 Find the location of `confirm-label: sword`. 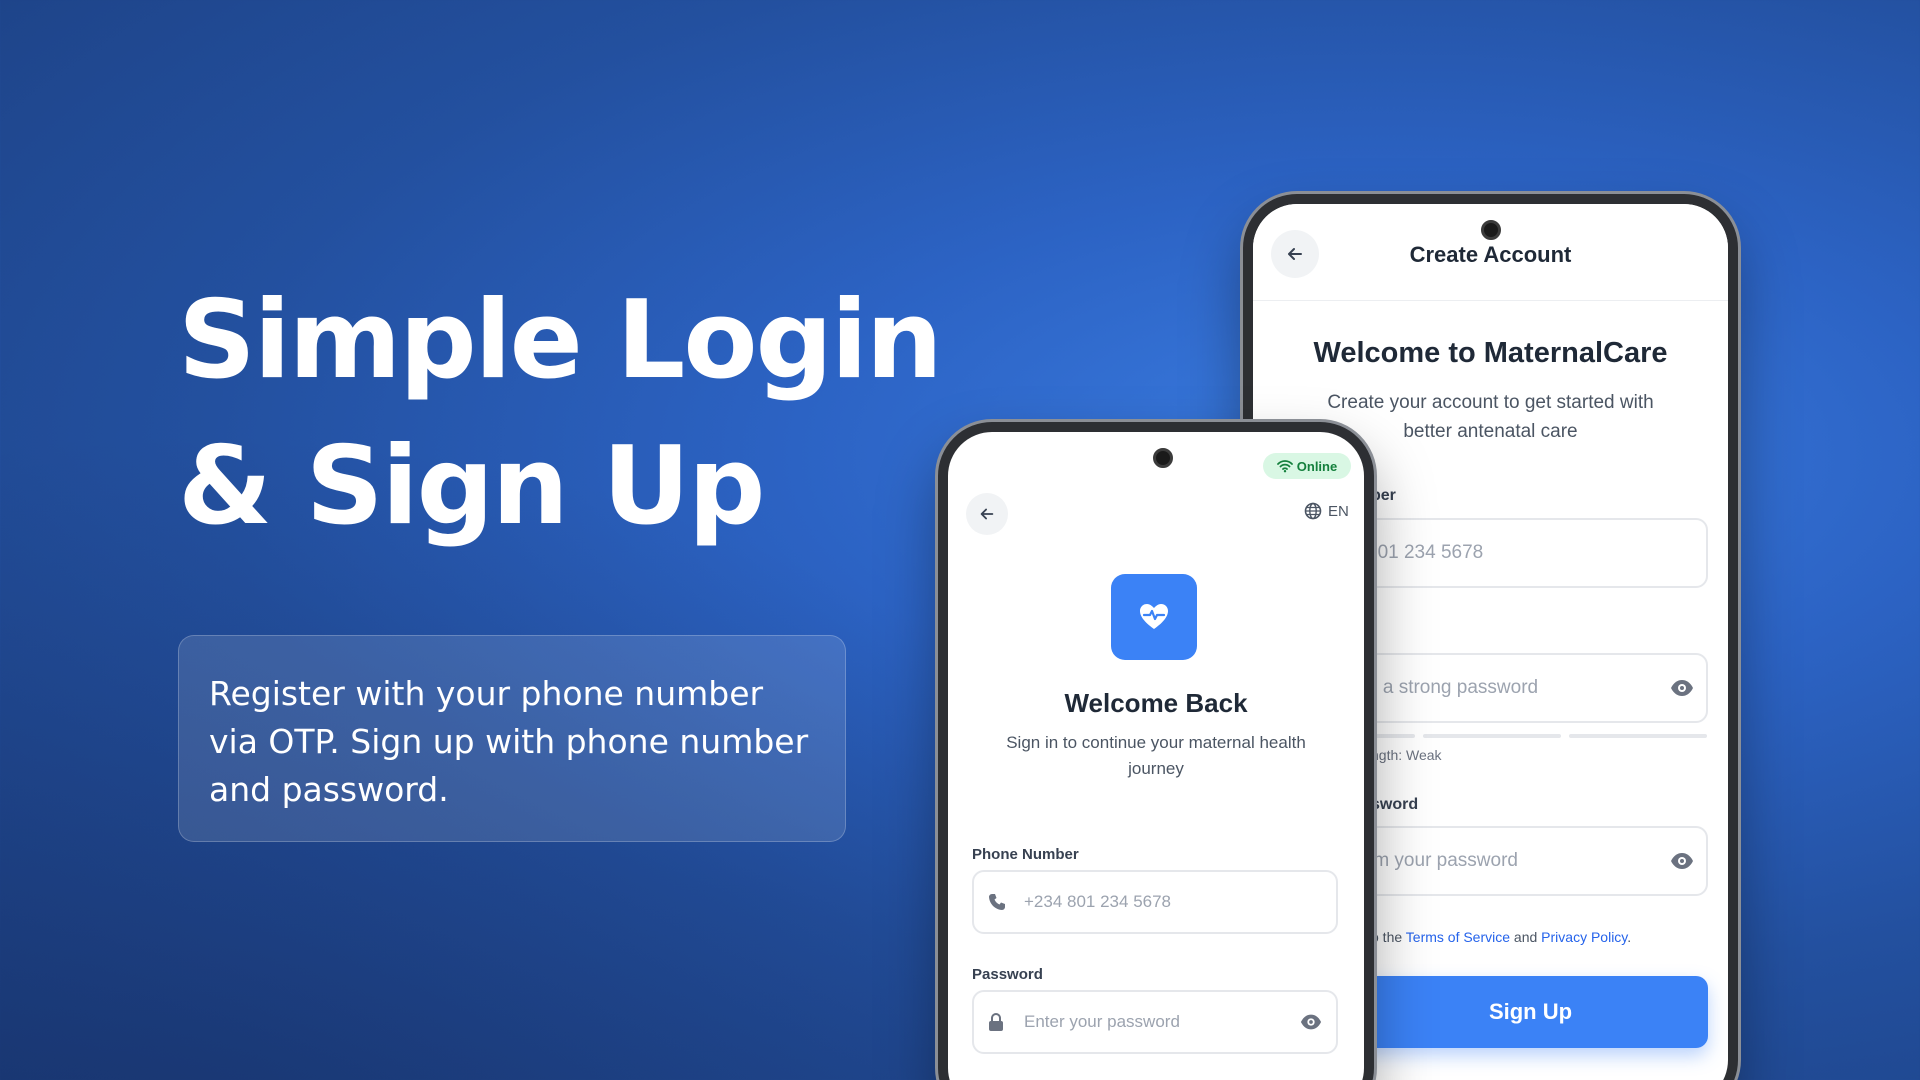

confirm-label: sword is located at coordinates (1395, 804).